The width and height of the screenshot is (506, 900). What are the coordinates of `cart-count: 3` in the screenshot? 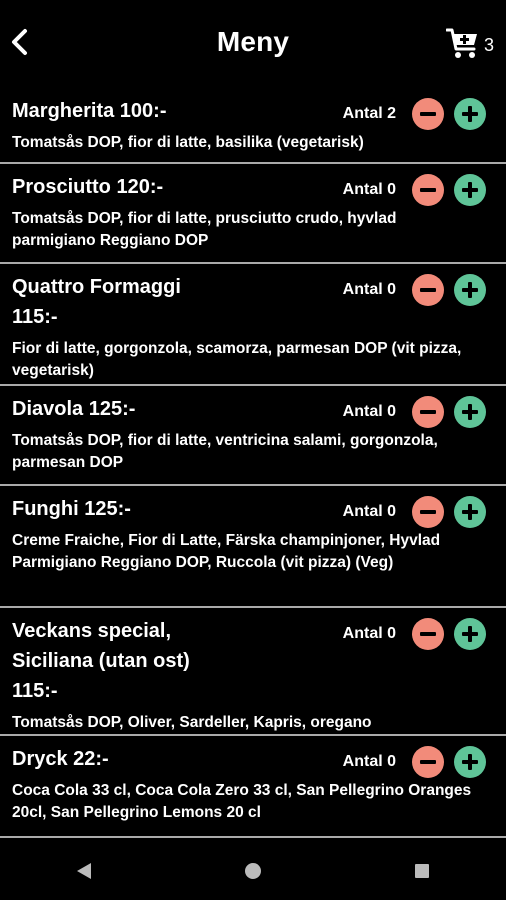 It's located at (488, 44).